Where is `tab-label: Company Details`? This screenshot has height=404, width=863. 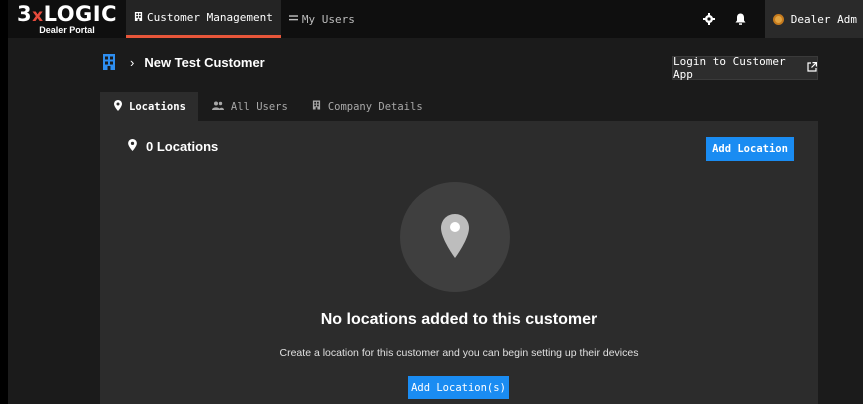
tab-label: Company Details is located at coordinates (375, 106).